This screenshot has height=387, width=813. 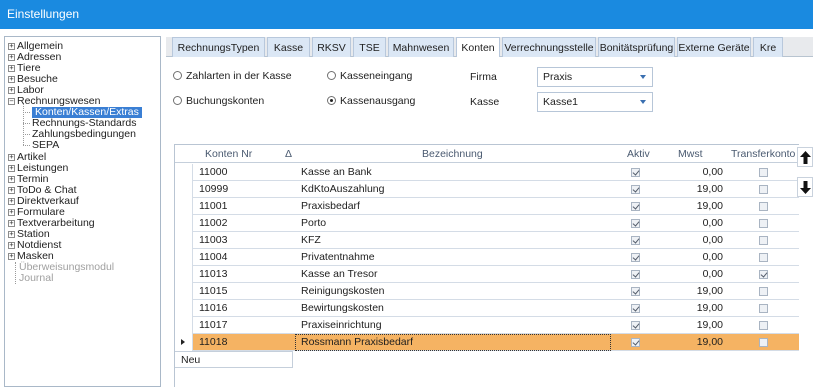 What do you see at coordinates (213, 206) in the screenshot?
I see `cell-konten-nr: 11001` at bounding box center [213, 206].